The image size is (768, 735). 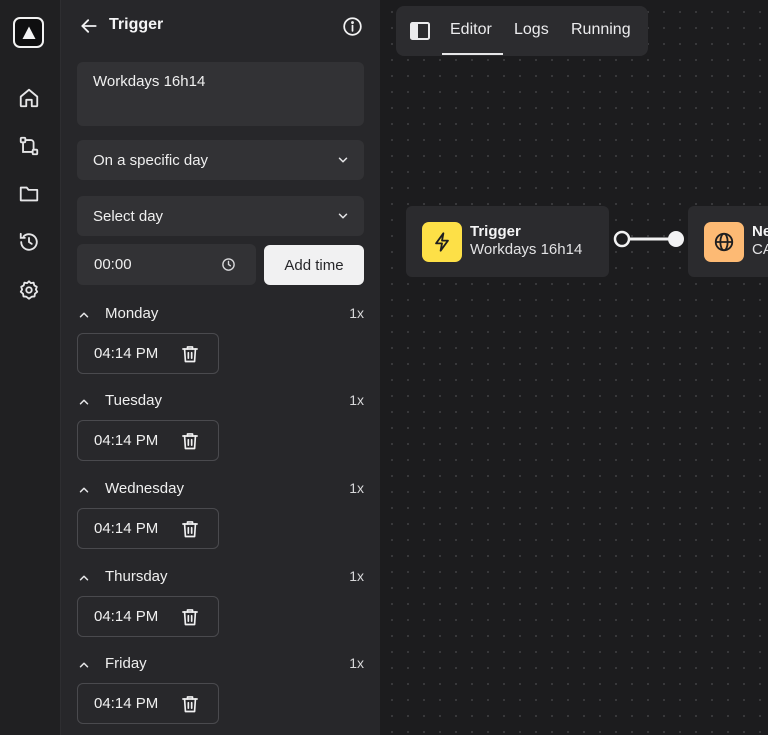 I want to click on http-node: Ne CA, so click(x=728, y=241).